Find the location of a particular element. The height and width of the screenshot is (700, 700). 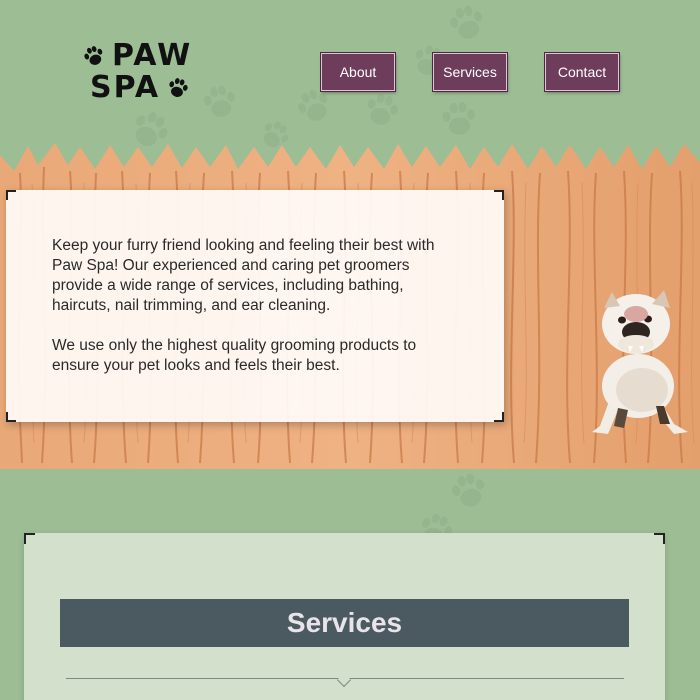

services-title-bar: Services is located at coordinates (344, 623).